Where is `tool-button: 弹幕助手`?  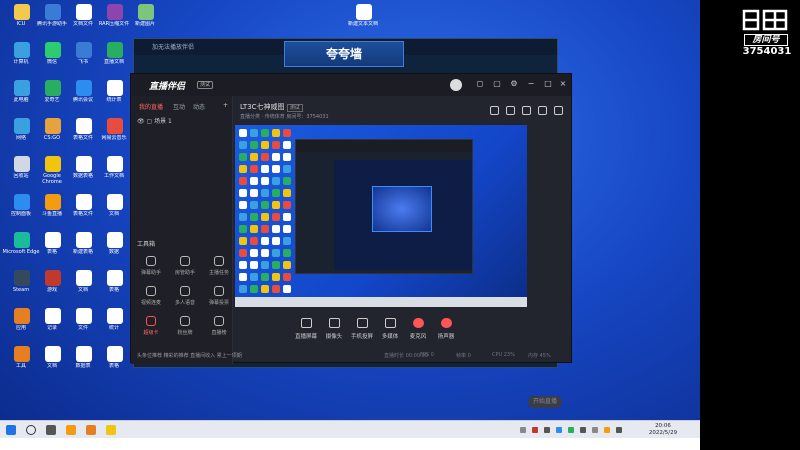 tool-button: 弹幕助手 is located at coordinates (151, 268).